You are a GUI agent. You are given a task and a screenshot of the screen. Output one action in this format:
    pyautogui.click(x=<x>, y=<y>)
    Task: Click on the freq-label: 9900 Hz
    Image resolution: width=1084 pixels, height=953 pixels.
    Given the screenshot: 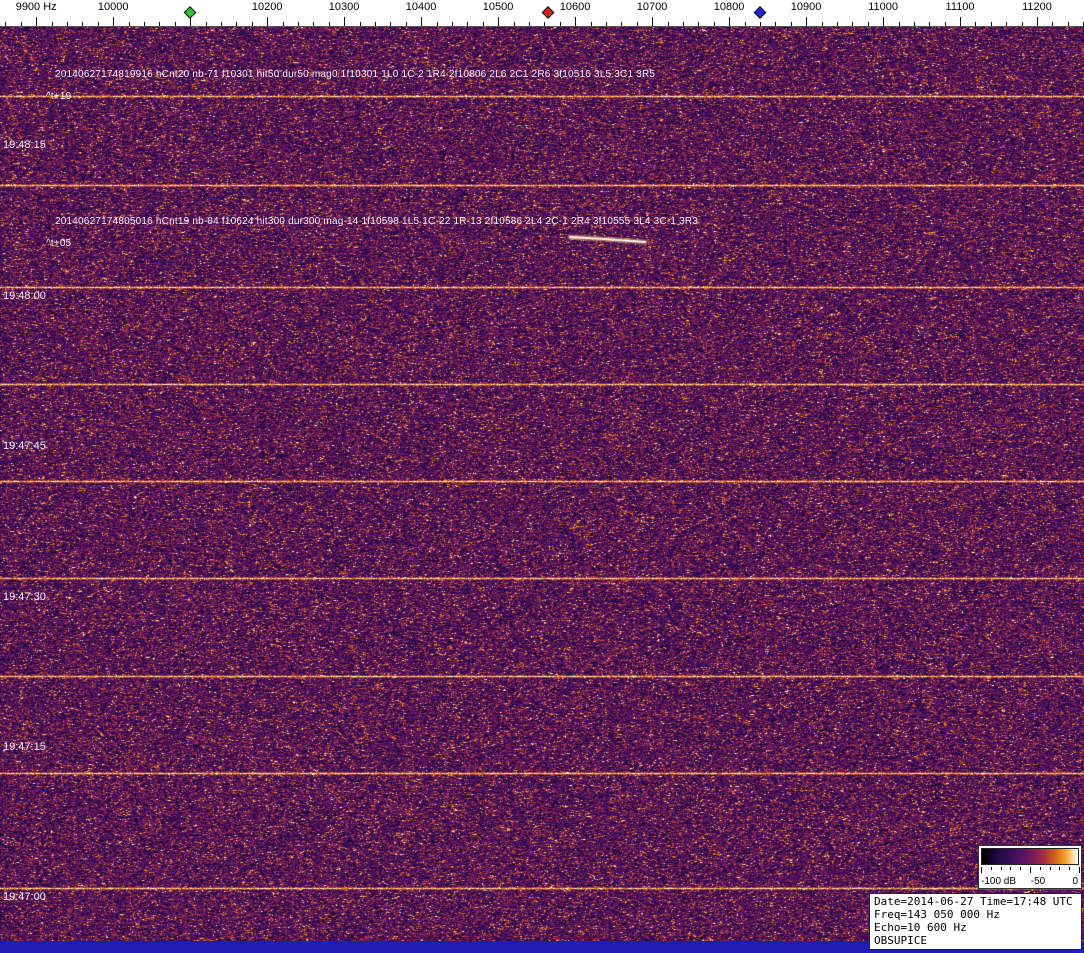 What is the action you would take?
    pyautogui.click(x=36, y=7)
    